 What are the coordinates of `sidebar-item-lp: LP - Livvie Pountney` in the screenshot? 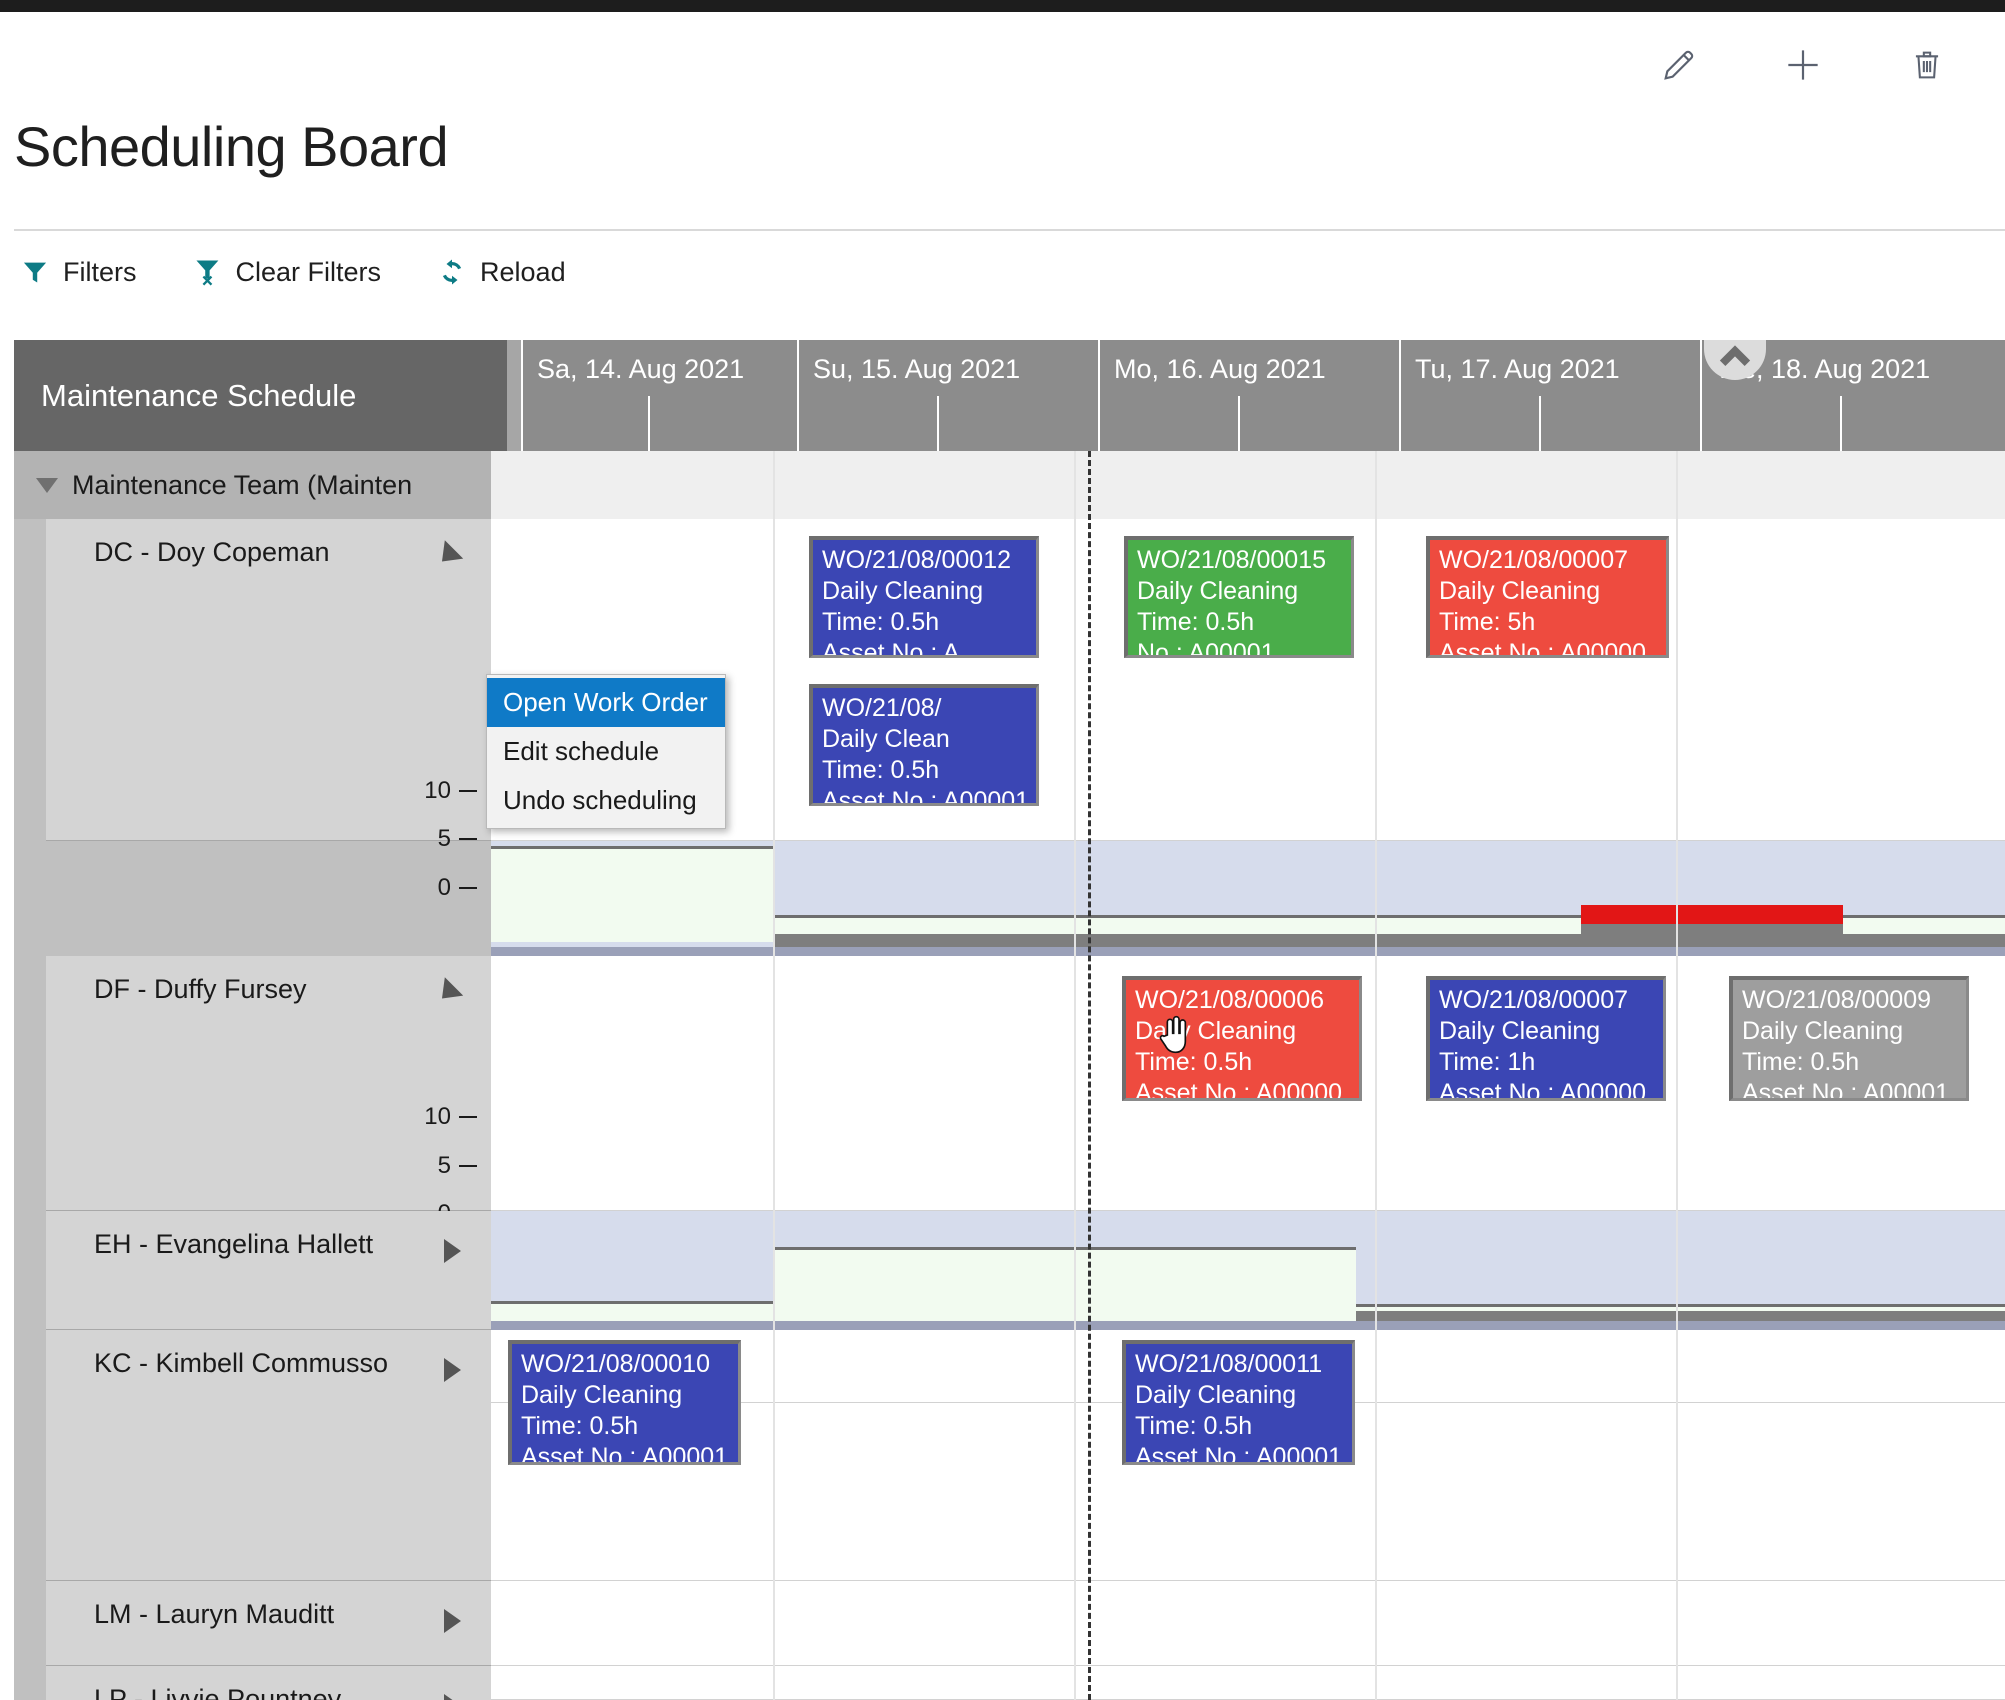 It's located at (268, 1683).